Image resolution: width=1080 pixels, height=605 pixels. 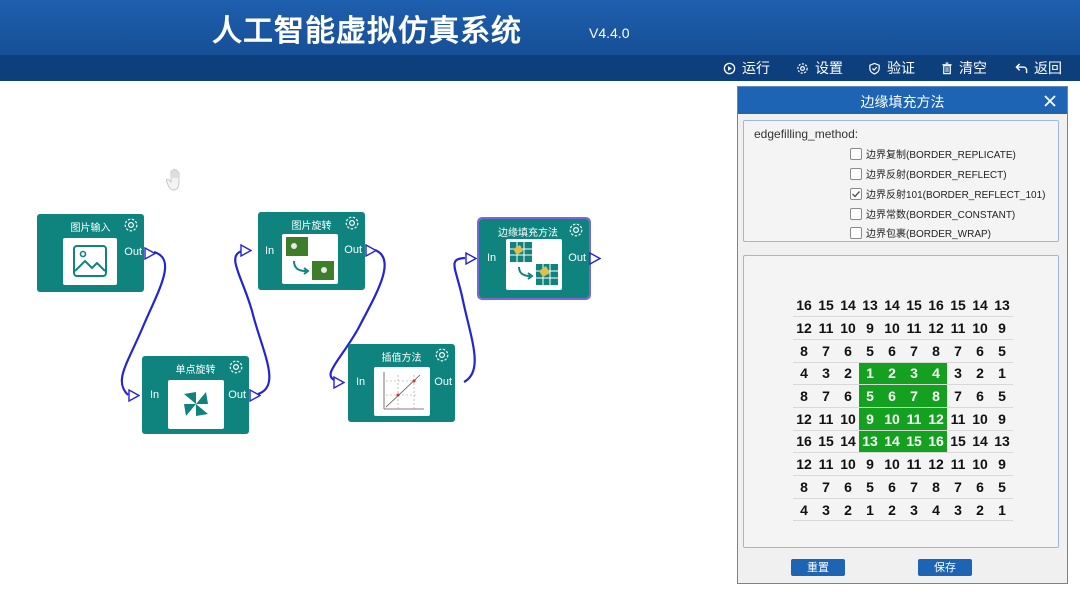 What do you see at coordinates (936, 175) in the screenshot?
I see `option-label: 边界反射(BORDER_REFLECT)` at bounding box center [936, 175].